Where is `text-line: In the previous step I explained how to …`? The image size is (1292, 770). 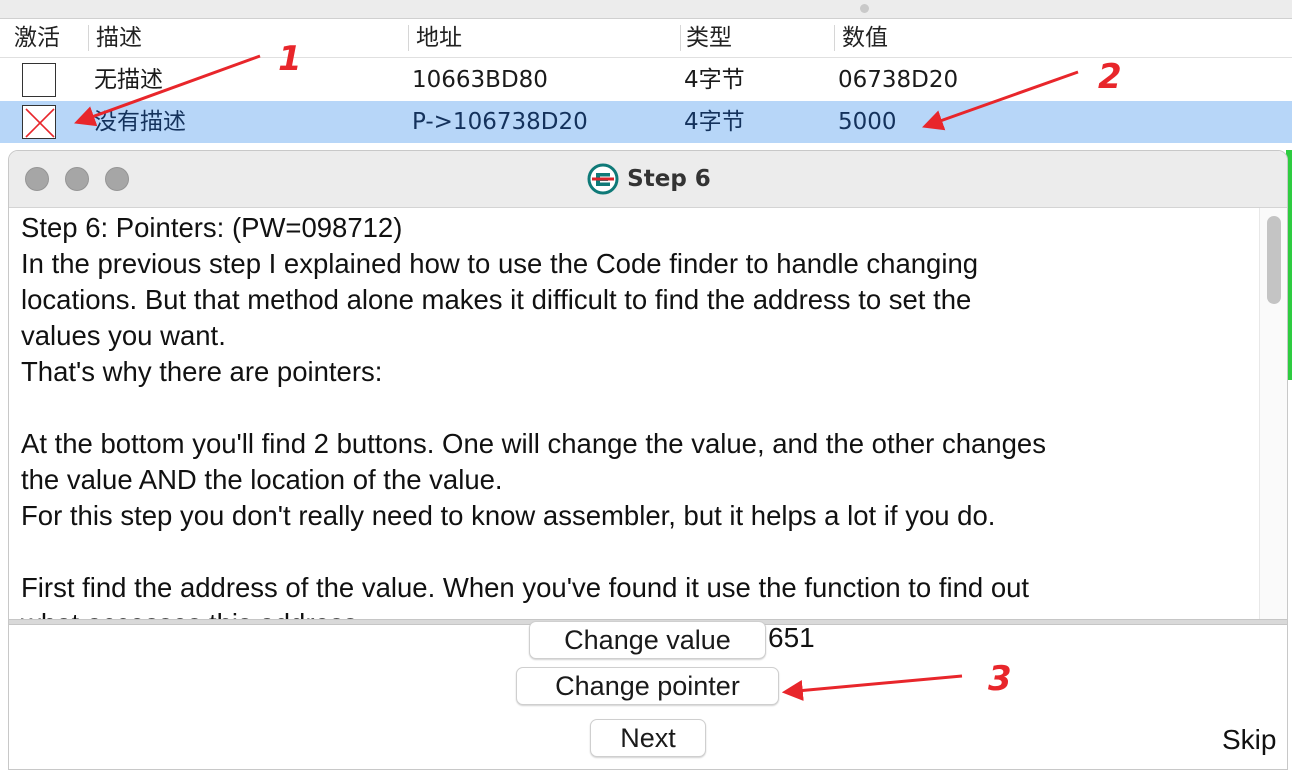
text-line: In the previous step I explained how to … is located at coordinates (500, 263).